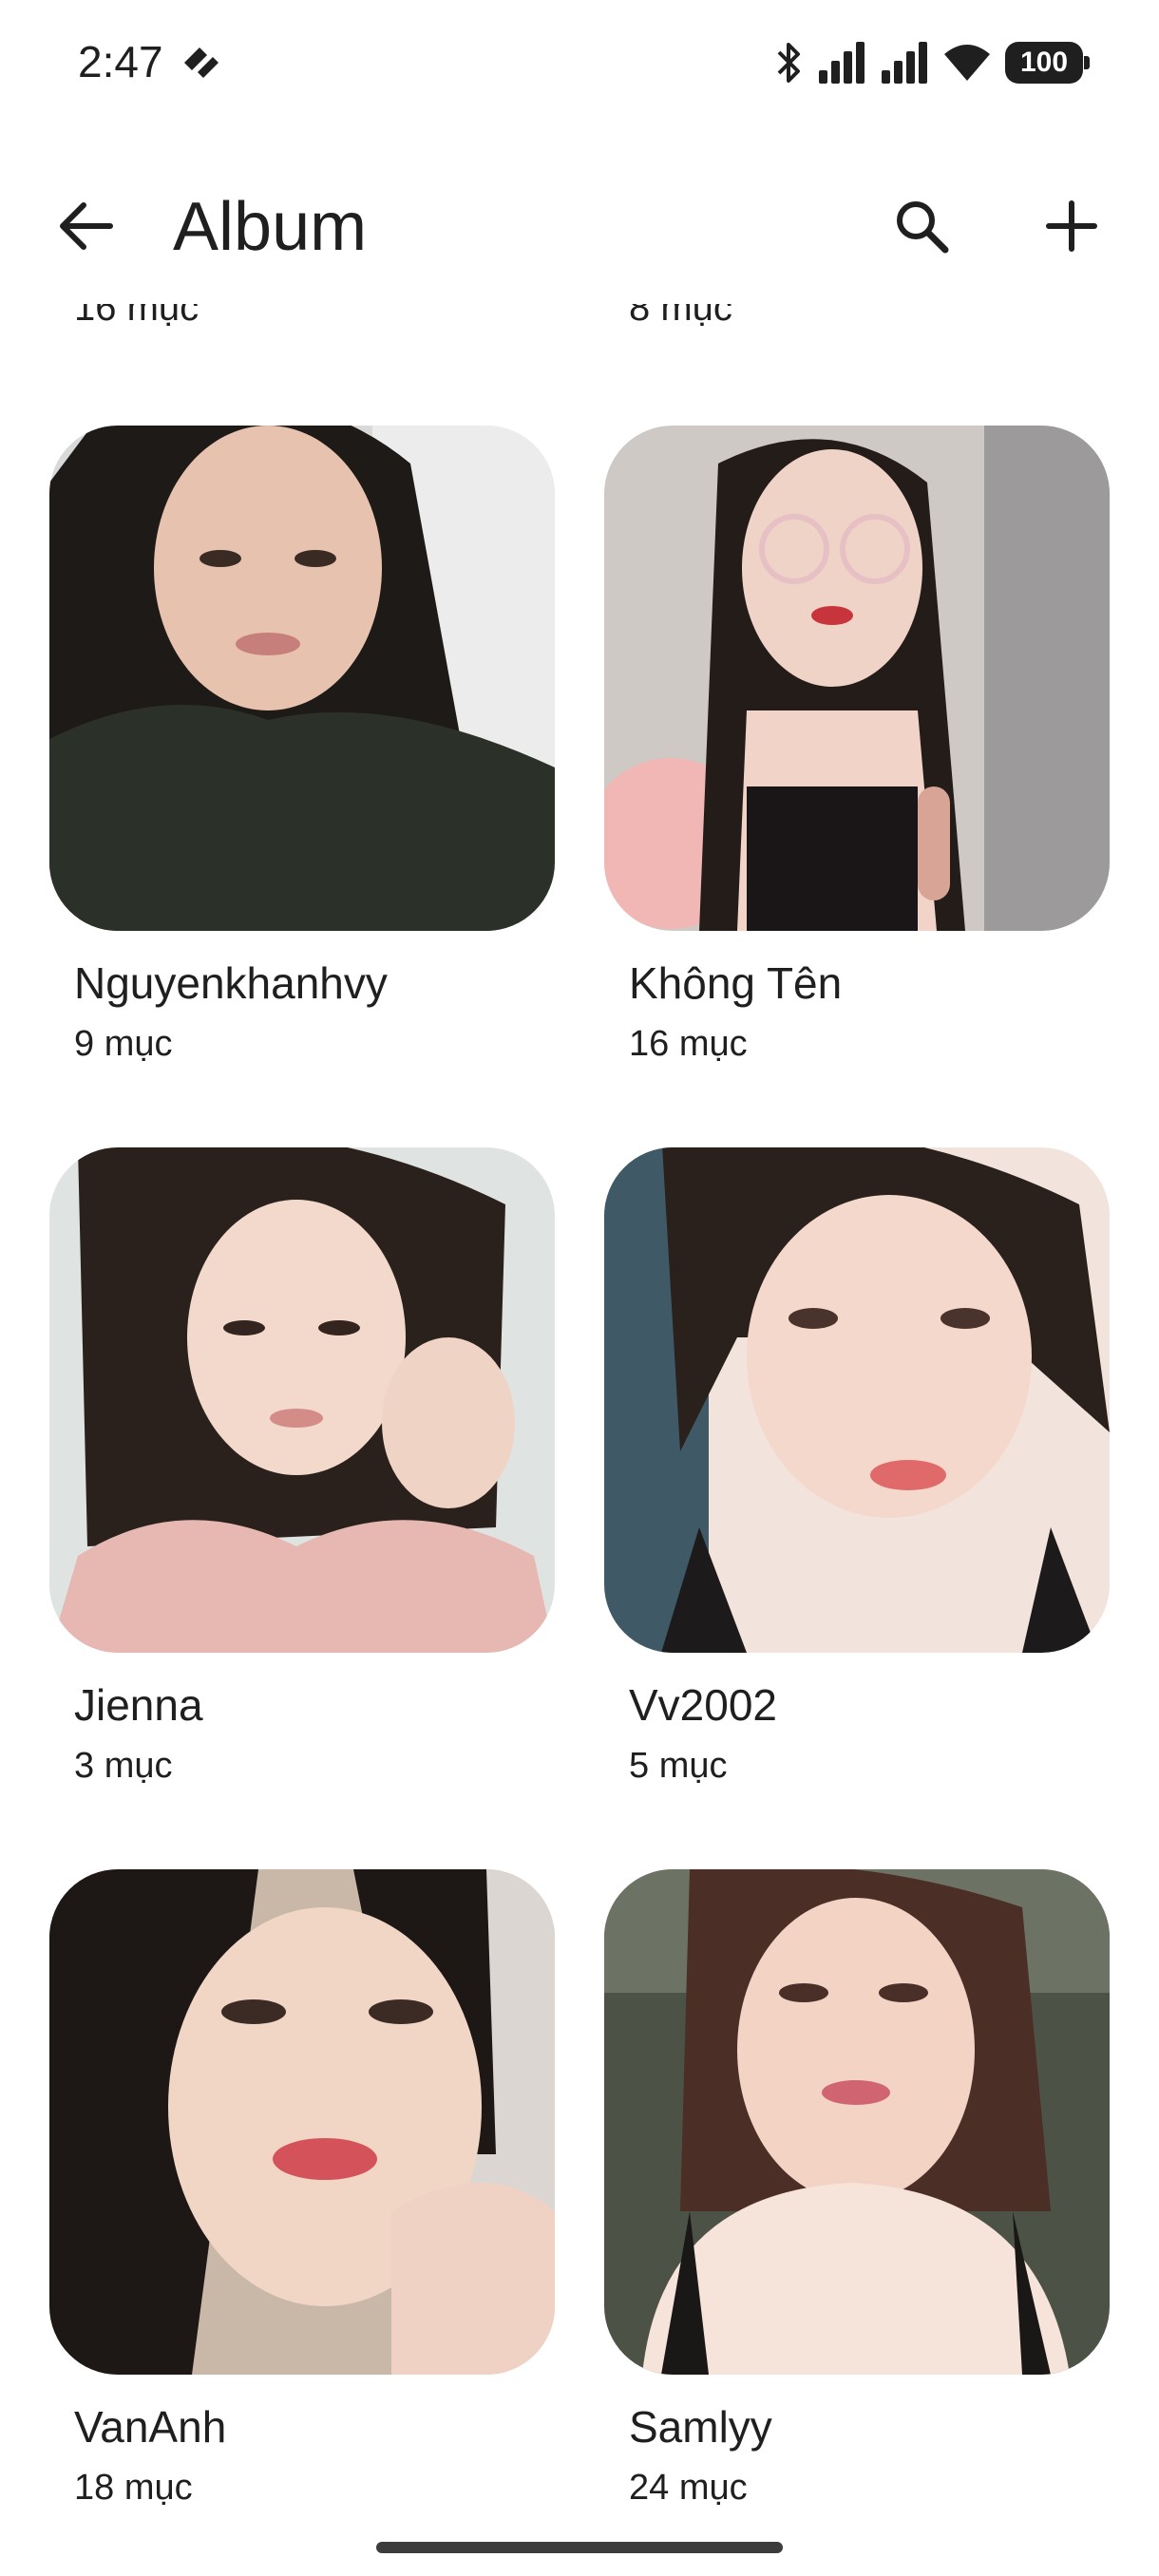  What do you see at coordinates (123, 1044) in the screenshot?
I see `album-count: 9 mục` at bounding box center [123, 1044].